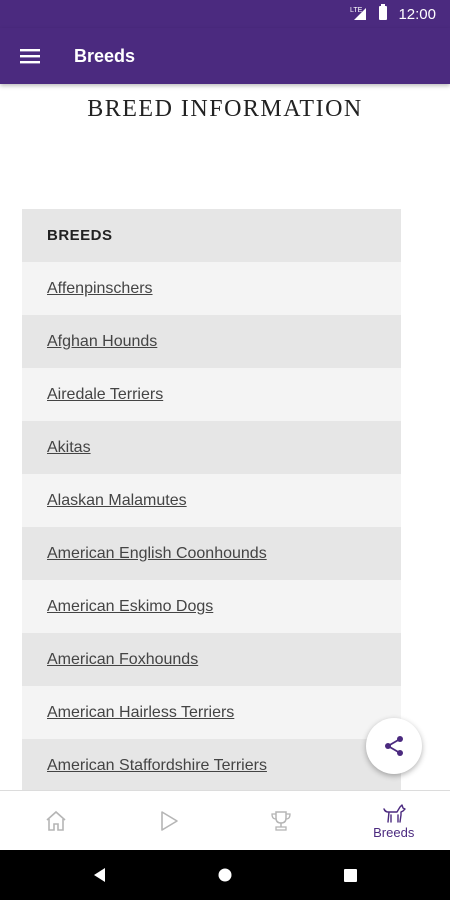 Image resolution: width=450 pixels, height=900 pixels. Describe the element at coordinates (356, 10) in the screenshot. I see `network-label: LTE` at that location.